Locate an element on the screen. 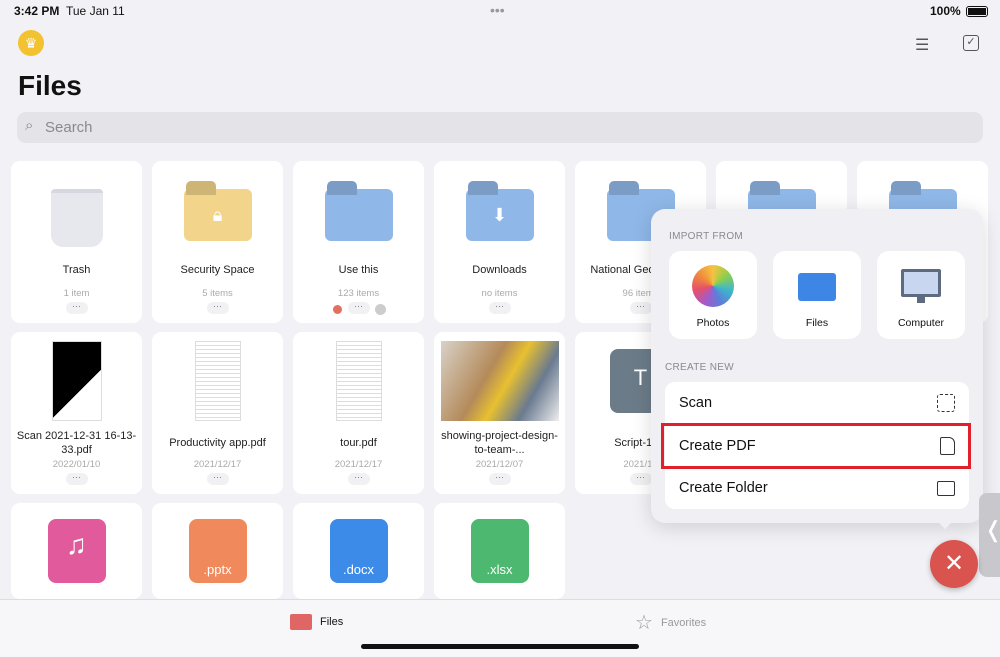  item-name: Scan 2021-12-31 16-13-33.pdf is located at coordinates (76, 443).